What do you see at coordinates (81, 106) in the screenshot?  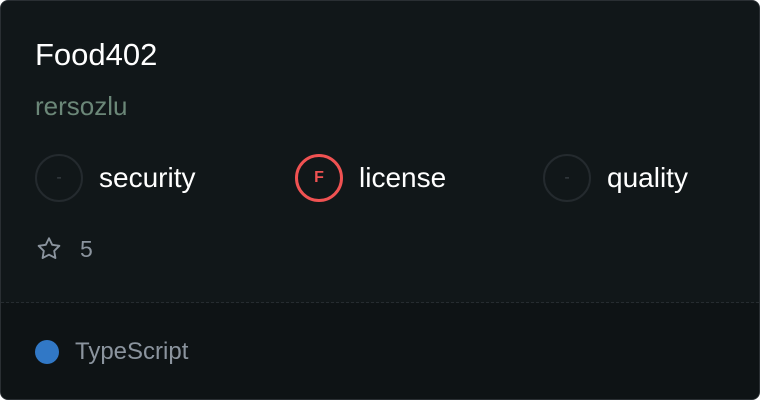 I see `repo-owner: rersozlu` at bounding box center [81, 106].